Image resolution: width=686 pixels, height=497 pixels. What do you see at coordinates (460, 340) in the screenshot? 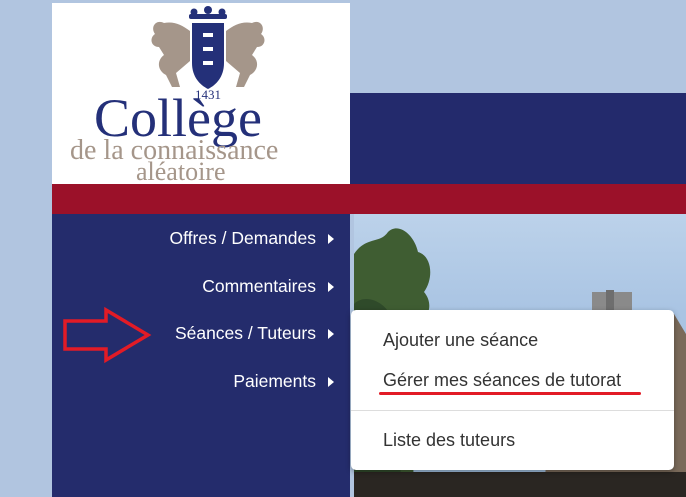
I see `dropdown-item-ajouter-seance: Ajouter une séance` at bounding box center [460, 340].